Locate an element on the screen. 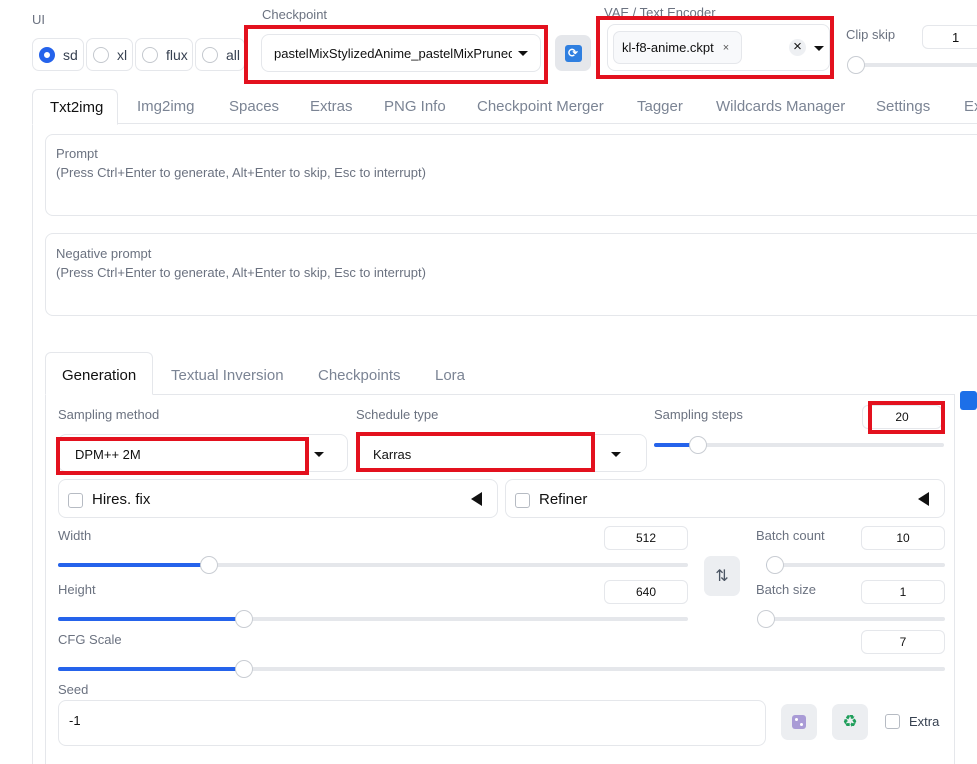 This screenshot has width=977, height=764. tab-png-info: PNG Info is located at coordinates (415, 106).